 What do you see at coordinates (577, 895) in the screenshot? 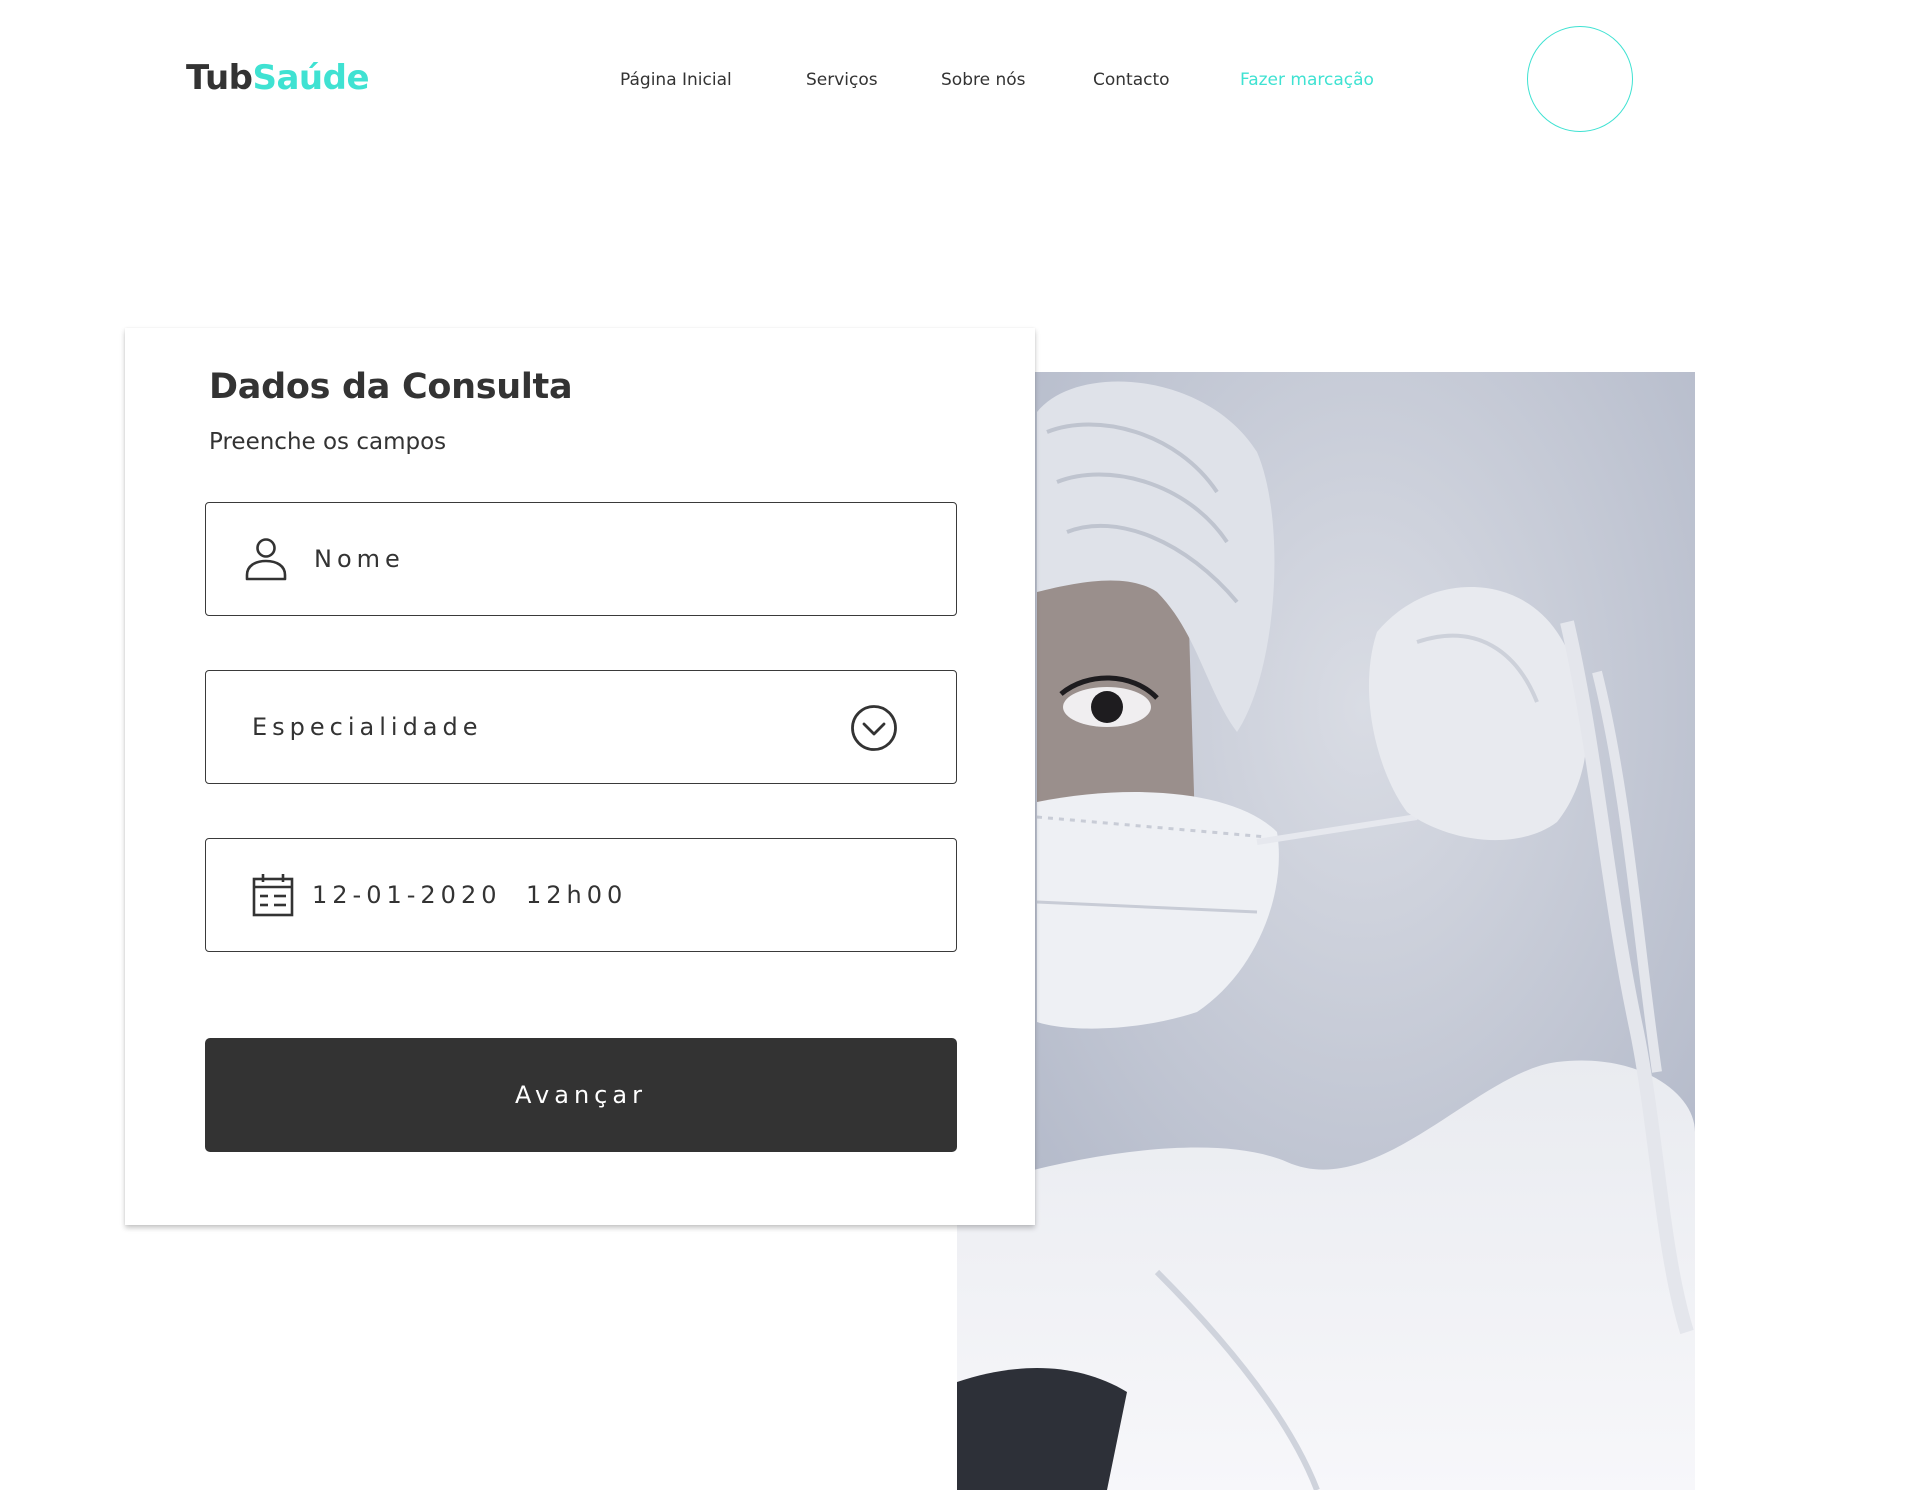
I see `time-value: 12h00` at bounding box center [577, 895].